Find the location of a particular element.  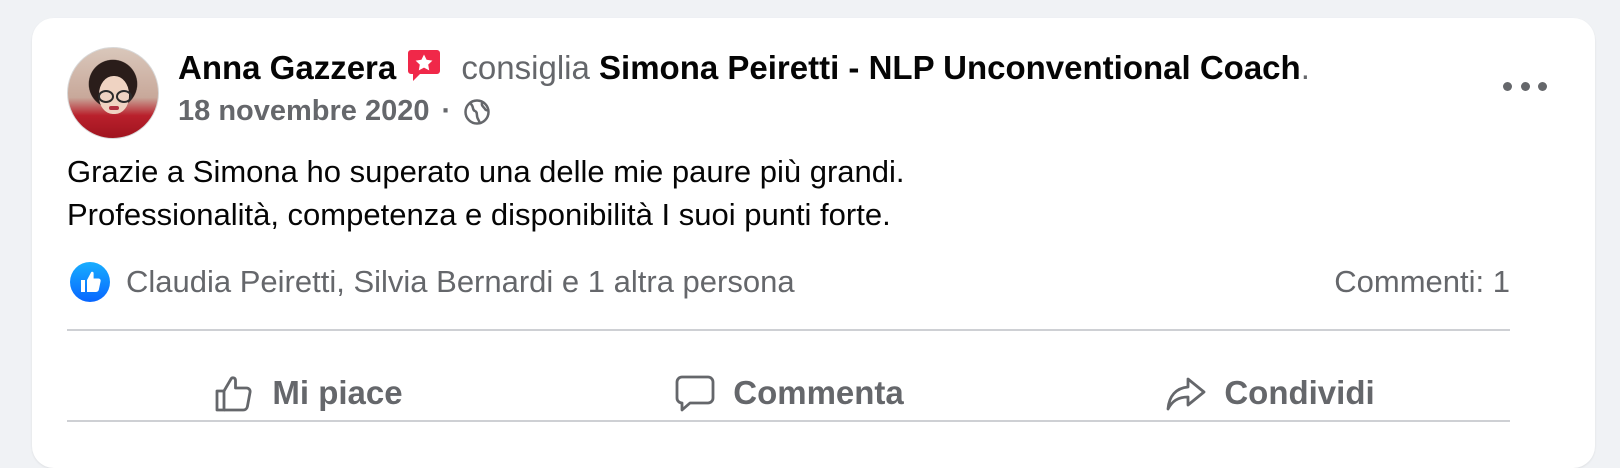

divider-bottom is located at coordinates (788, 421).